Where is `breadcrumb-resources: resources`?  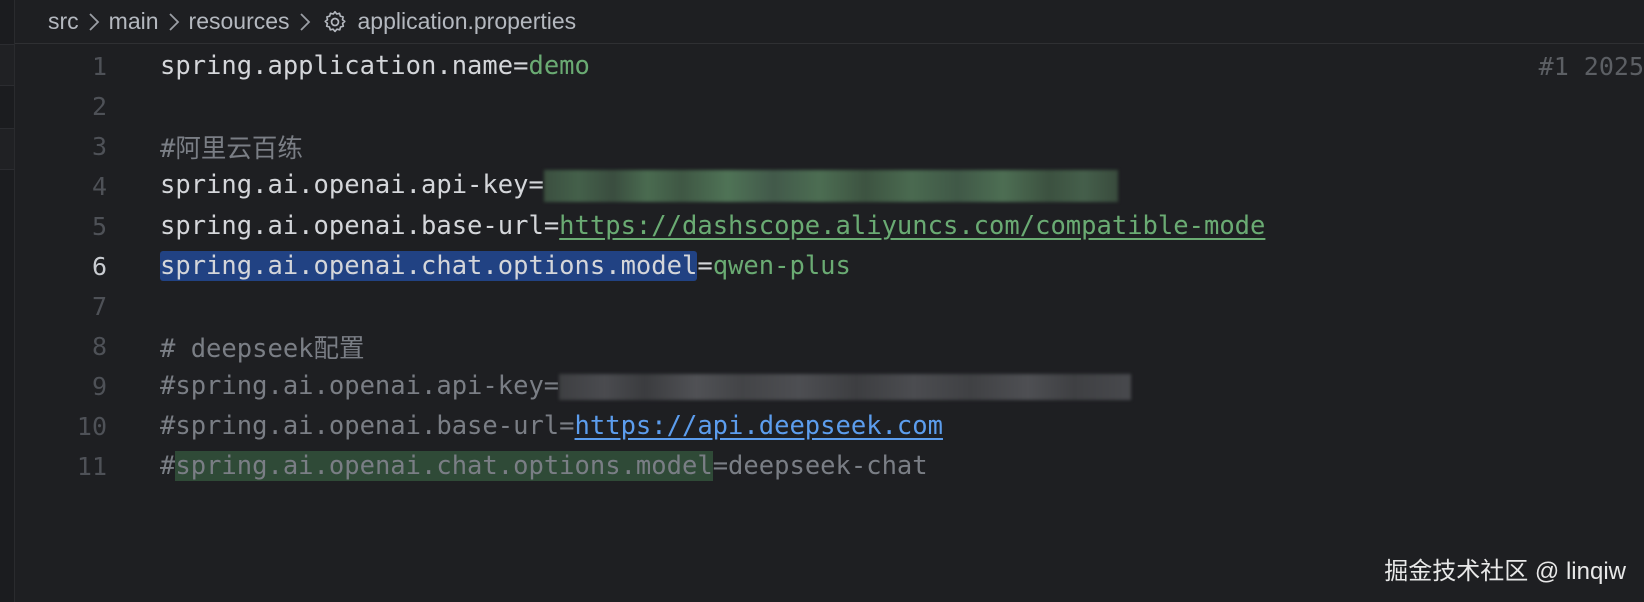
breadcrumb-resources: resources is located at coordinates (239, 21).